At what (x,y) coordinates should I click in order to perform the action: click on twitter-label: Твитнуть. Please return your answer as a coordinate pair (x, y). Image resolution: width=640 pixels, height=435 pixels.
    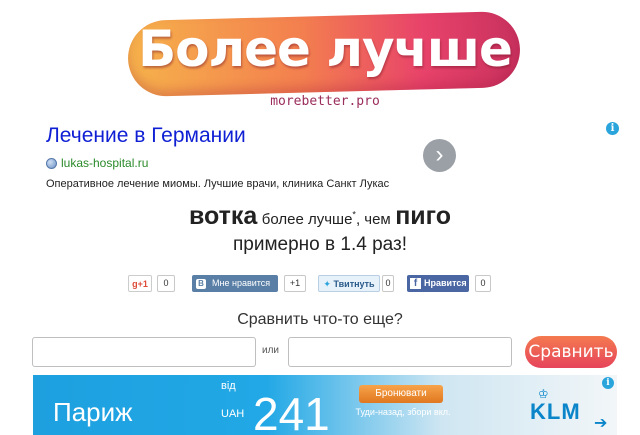
    Looking at the image, I should click on (354, 284).